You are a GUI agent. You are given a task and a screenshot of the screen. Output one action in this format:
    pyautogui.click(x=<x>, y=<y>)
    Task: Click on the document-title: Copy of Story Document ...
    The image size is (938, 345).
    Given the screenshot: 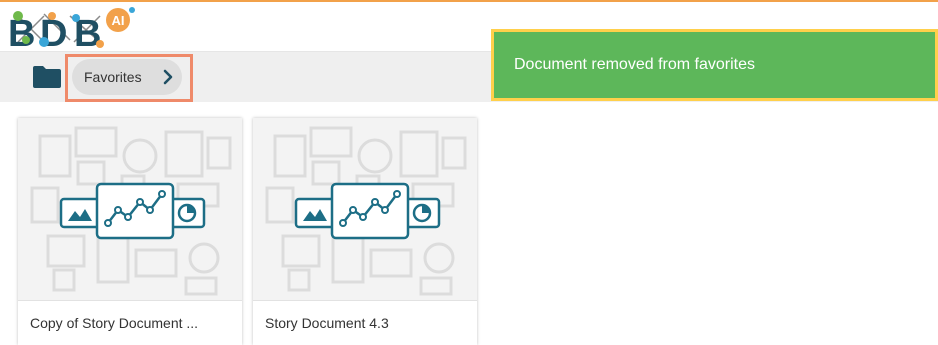 What is the action you would take?
    pyautogui.click(x=130, y=322)
    